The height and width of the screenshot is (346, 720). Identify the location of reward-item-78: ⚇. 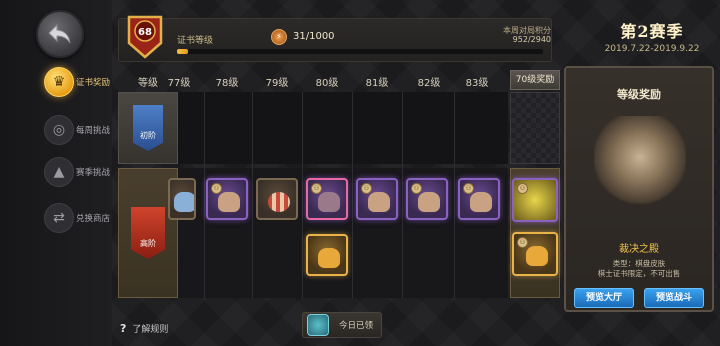
(227, 199).